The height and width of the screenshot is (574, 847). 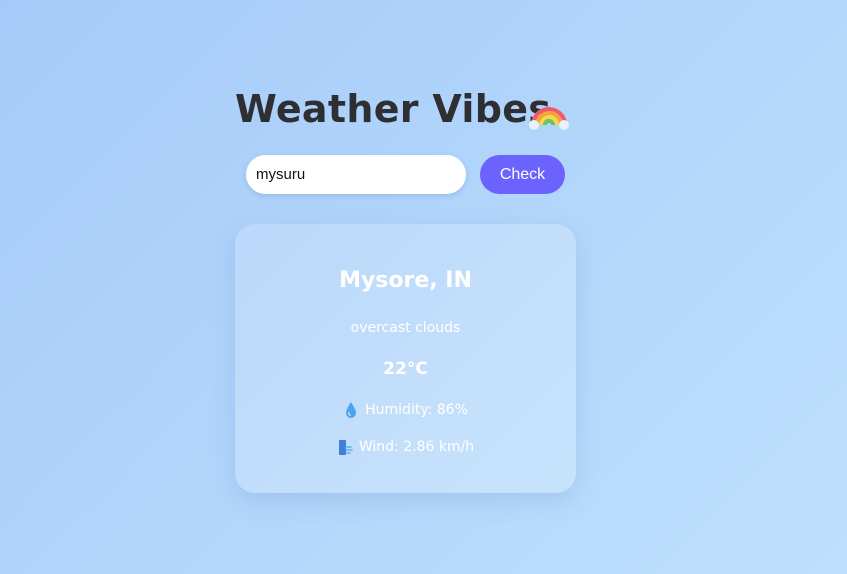 I want to click on search-row: Check, so click(x=411, y=175).